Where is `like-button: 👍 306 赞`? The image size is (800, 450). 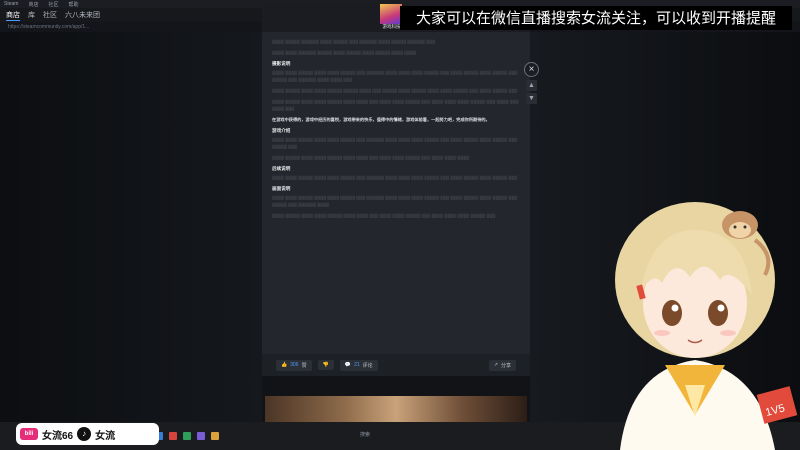
like-button: 👍 306 赞 is located at coordinates (294, 365).